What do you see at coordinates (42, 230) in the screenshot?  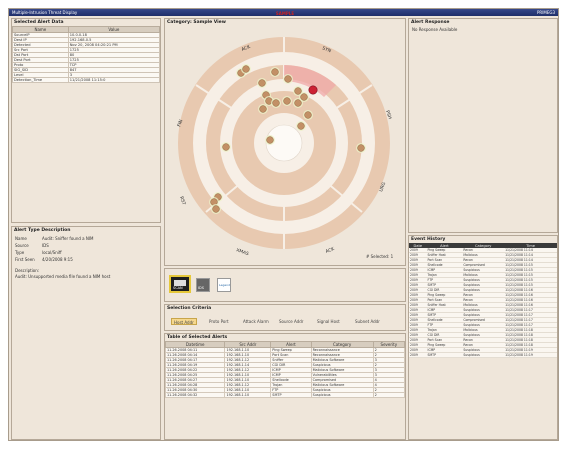 I see `alert-type-title: Alert Type Description` at bounding box center [42, 230].